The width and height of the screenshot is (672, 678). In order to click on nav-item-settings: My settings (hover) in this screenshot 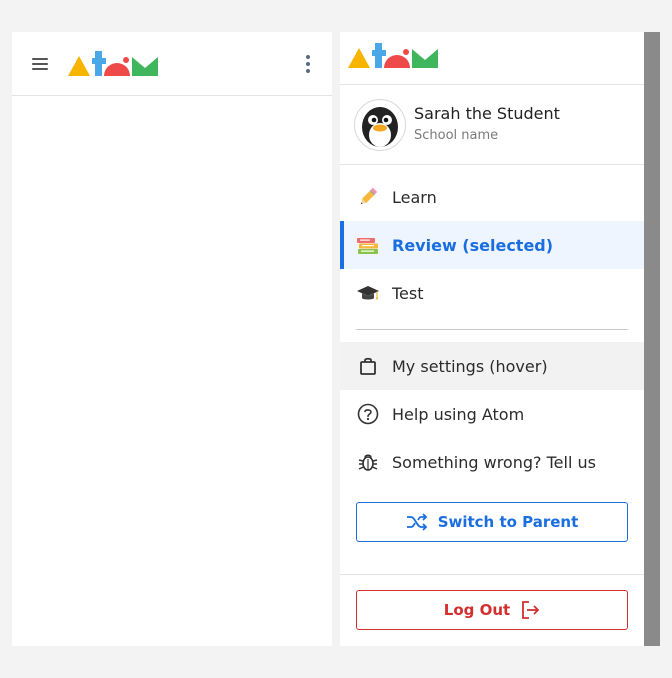, I will do `click(492, 366)`.